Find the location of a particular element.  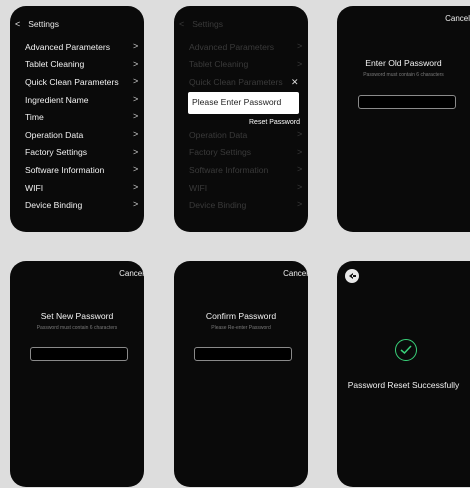

password-placeholder: Please Enter Password is located at coordinates (237, 102).